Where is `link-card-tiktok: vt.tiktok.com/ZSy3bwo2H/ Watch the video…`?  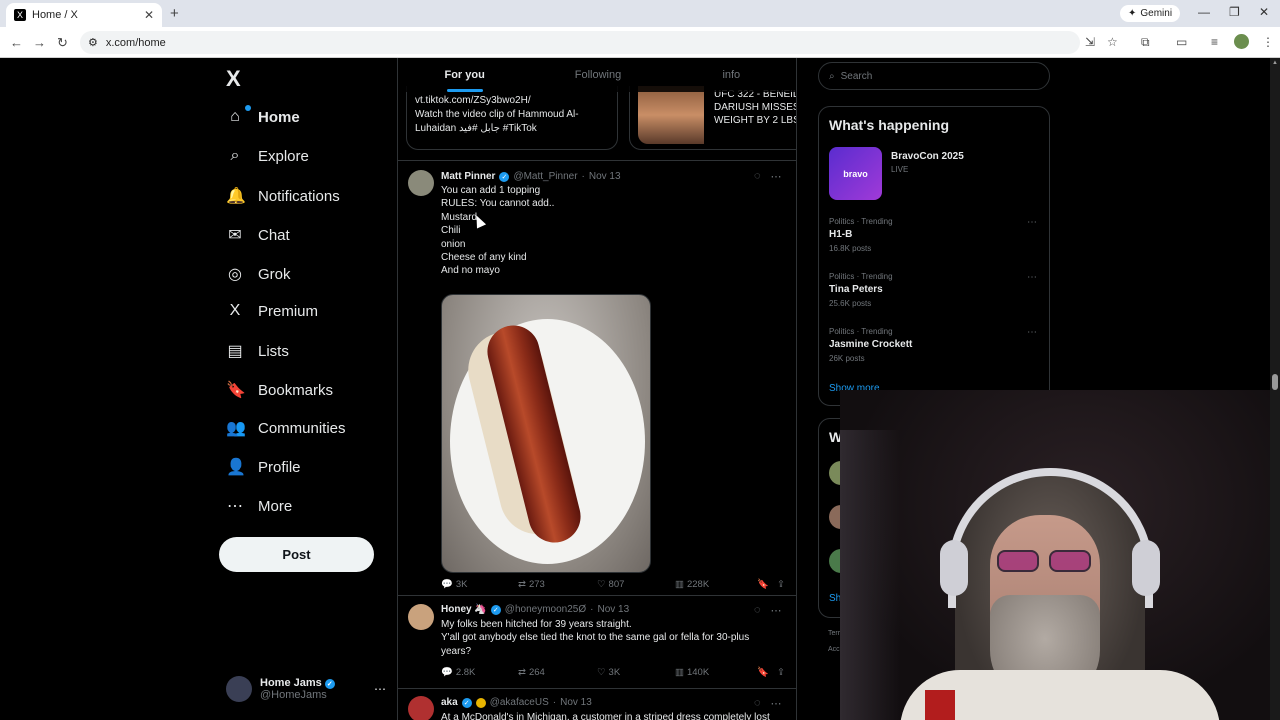
link-card-tiktok: vt.tiktok.com/ZSy3bwo2H/ Watch the video… is located at coordinates (512, 118).